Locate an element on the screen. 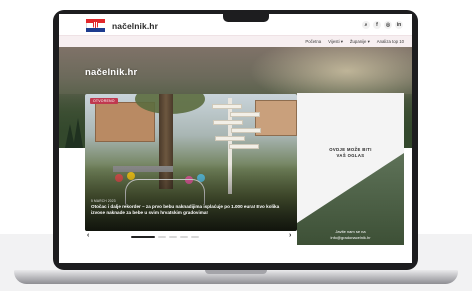  camera-notch is located at coordinates (246, 16).